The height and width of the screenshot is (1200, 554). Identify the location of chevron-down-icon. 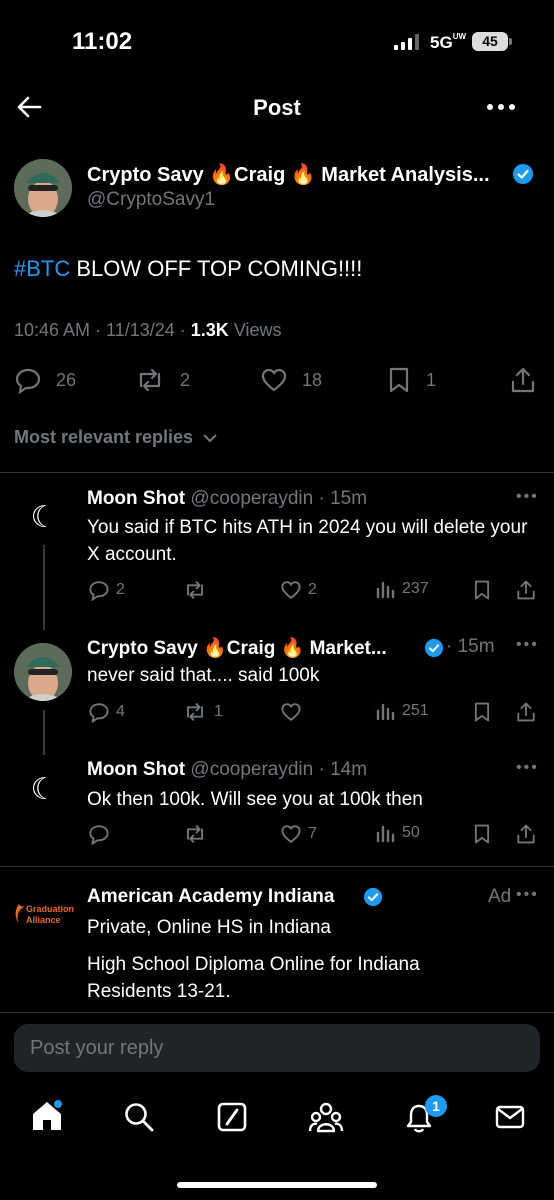
(210, 438).